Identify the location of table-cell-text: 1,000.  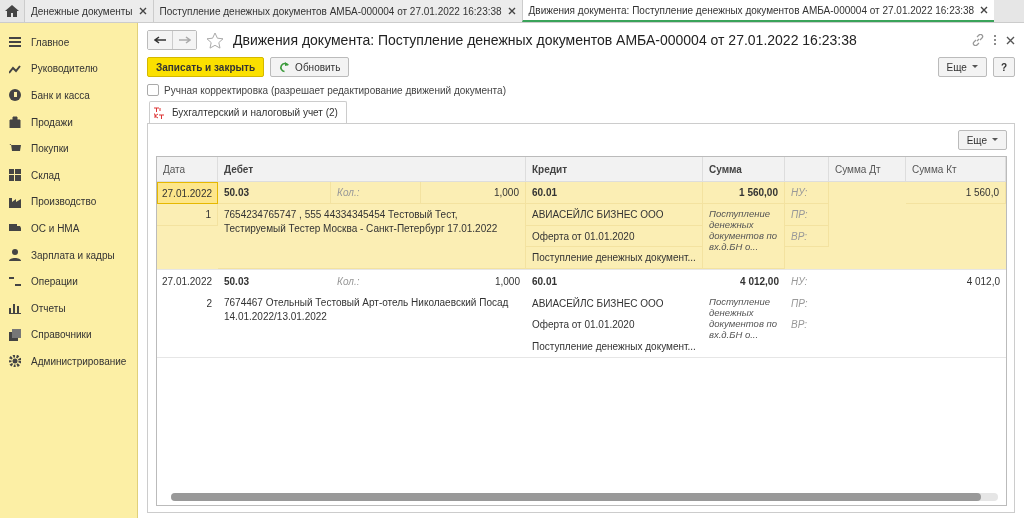
(507, 281).